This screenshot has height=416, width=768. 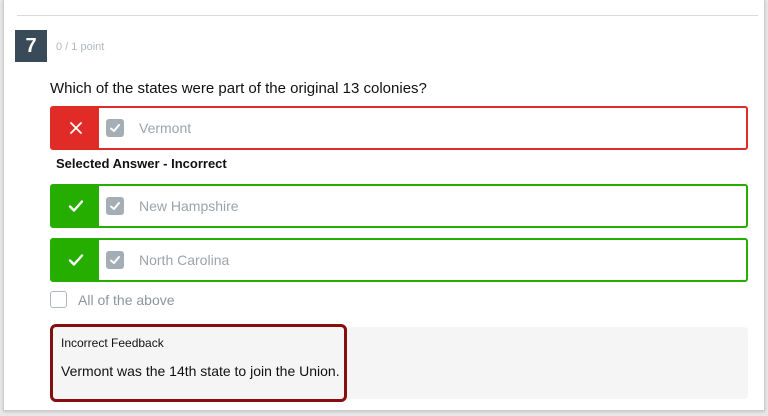 I want to click on answer-label: North Carolina, so click(x=184, y=260).